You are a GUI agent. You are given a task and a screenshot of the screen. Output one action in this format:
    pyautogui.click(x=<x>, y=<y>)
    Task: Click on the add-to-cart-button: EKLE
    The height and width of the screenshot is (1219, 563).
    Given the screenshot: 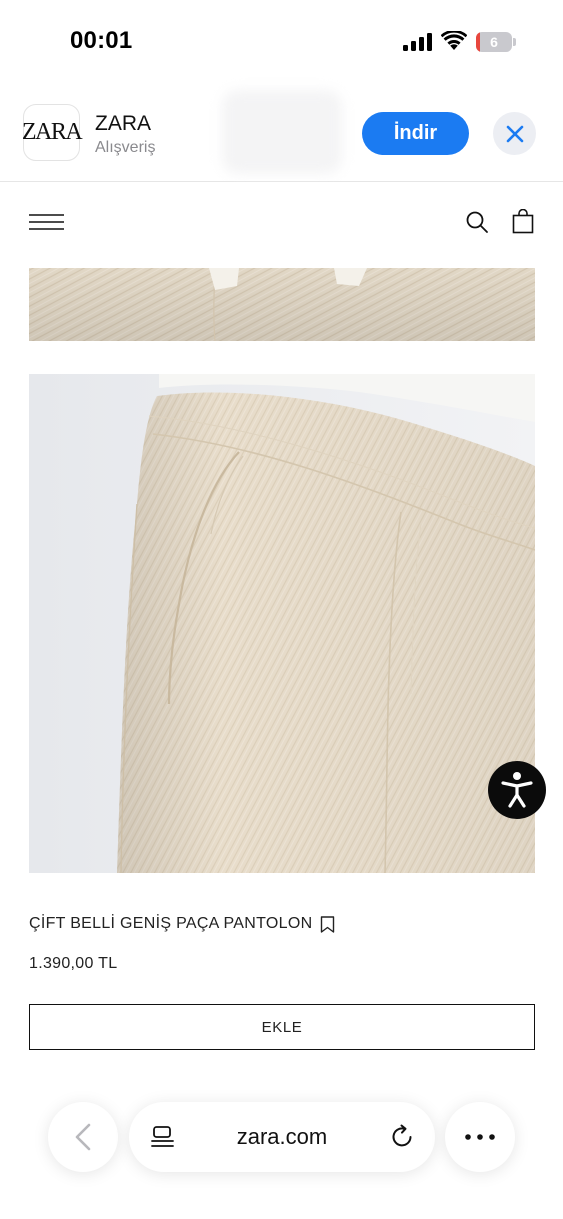 What is the action you would take?
    pyautogui.click(x=282, y=1027)
    